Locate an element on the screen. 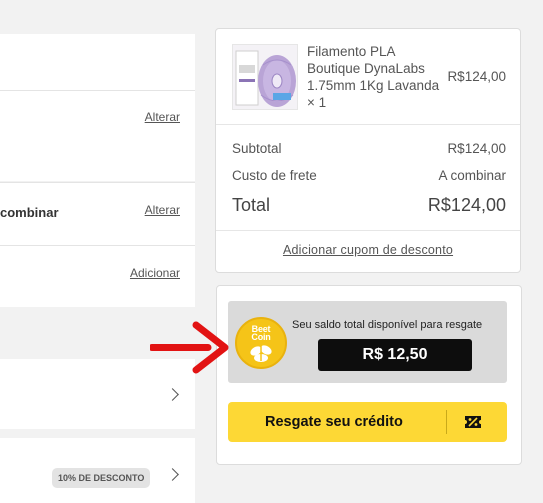 This screenshot has width=543, height=503. redeem-credit-button: Resgate seu crédito is located at coordinates (367, 422).